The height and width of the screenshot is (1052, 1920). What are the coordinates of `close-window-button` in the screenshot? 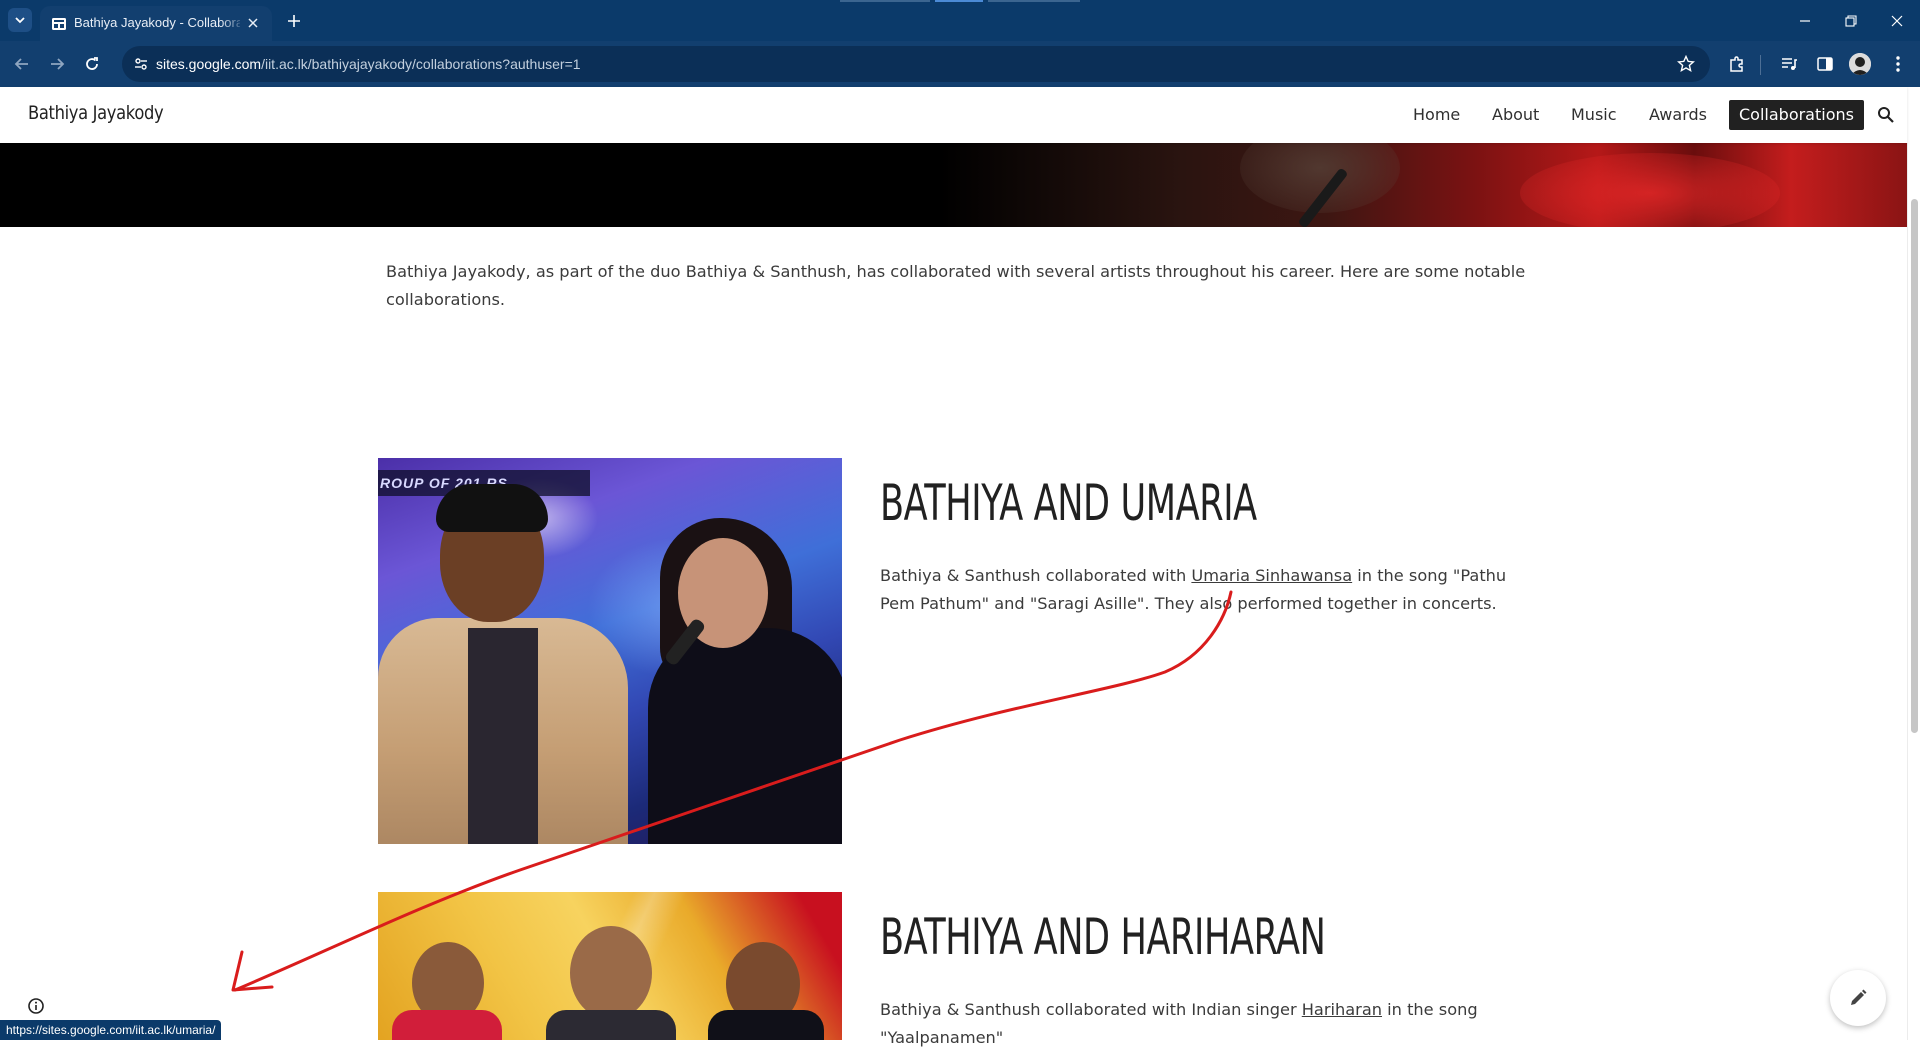 It's located at (1897, 21).